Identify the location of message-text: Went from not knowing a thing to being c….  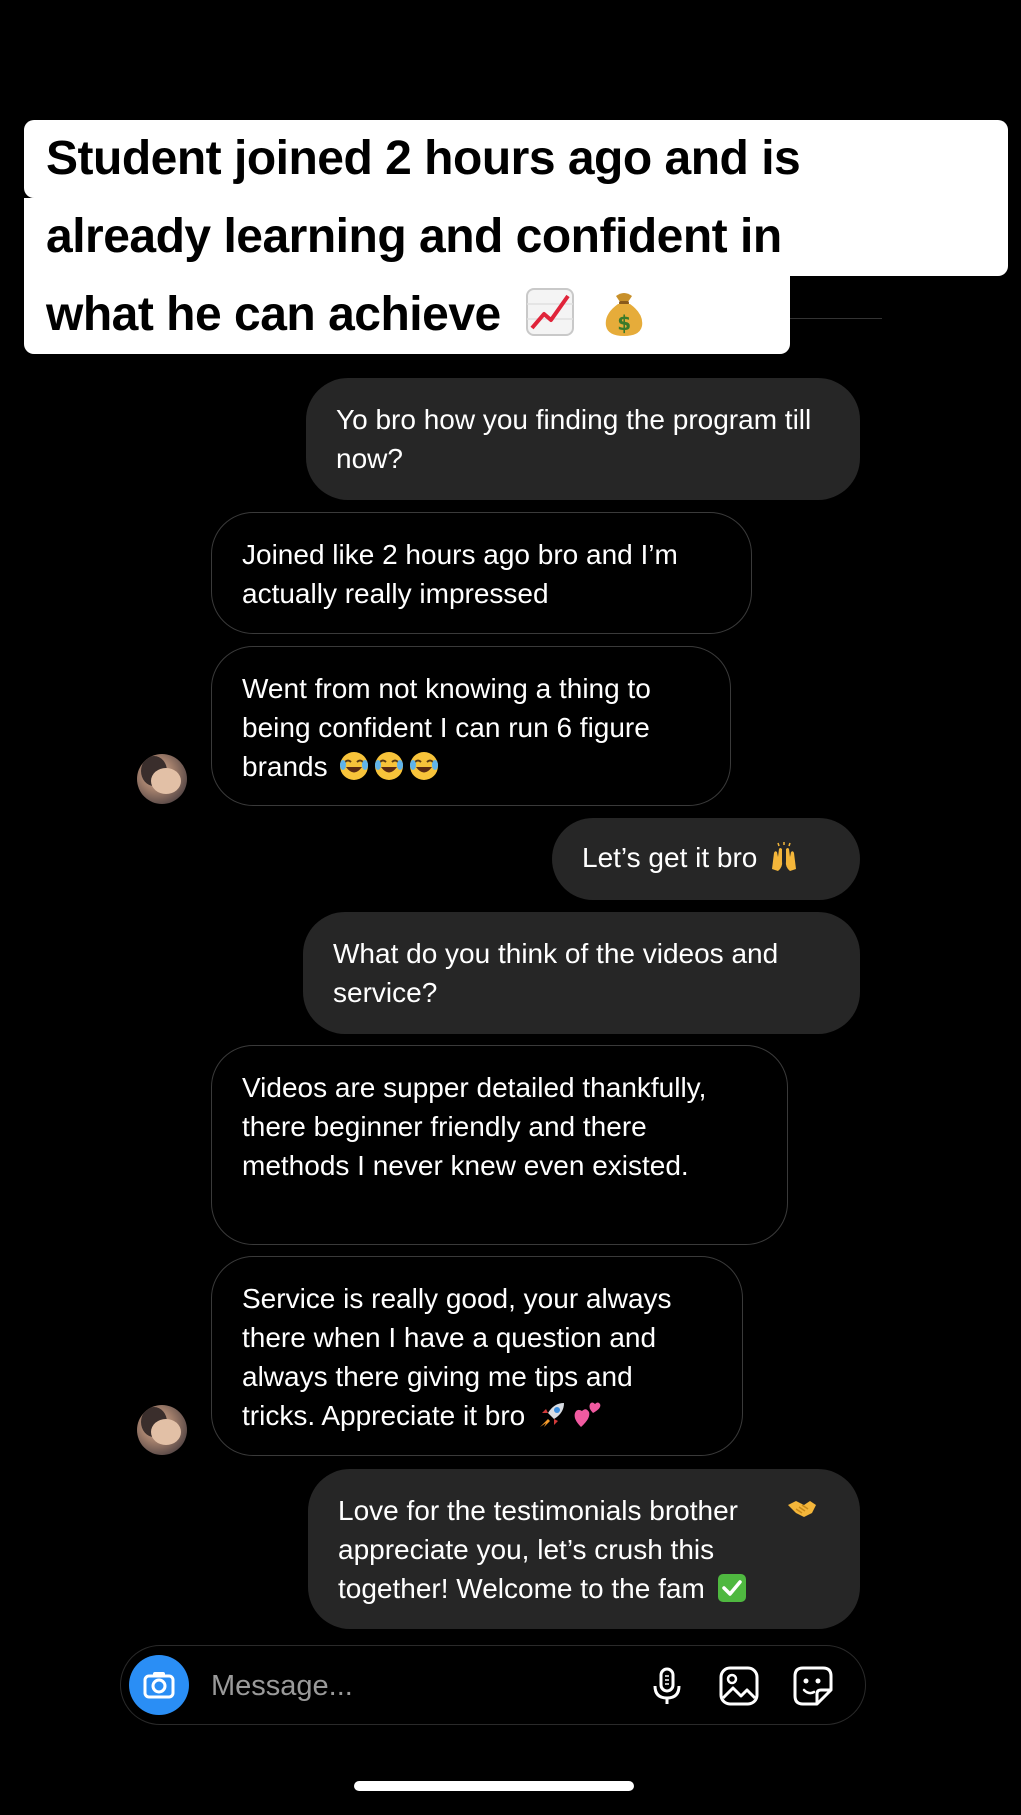
(446, 727).